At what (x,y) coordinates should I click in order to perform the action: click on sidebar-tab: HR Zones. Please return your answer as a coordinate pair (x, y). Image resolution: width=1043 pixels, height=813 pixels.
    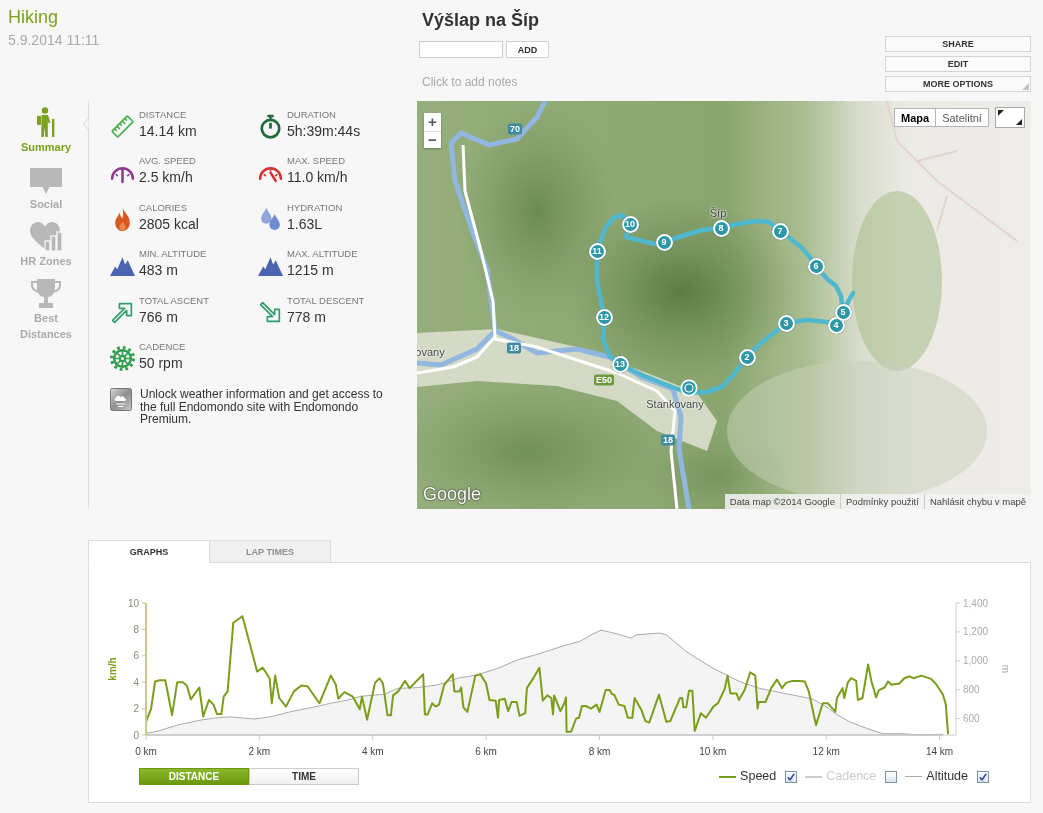
    Looking at the image, I should click on (46, 248).